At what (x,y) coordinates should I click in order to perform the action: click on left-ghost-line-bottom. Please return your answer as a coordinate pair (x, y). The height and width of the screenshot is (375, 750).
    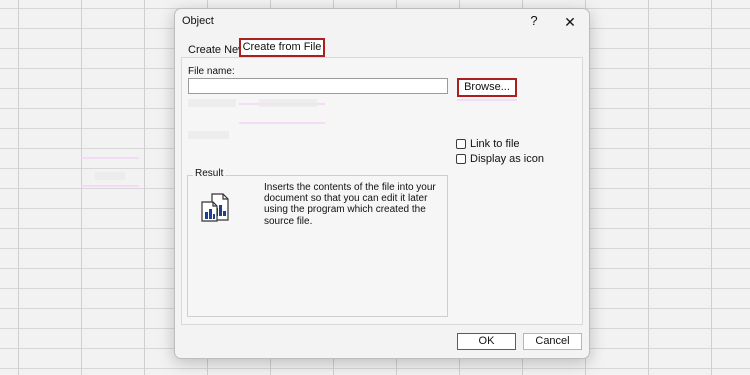
    Looking at the image, I should click on (110, 186).